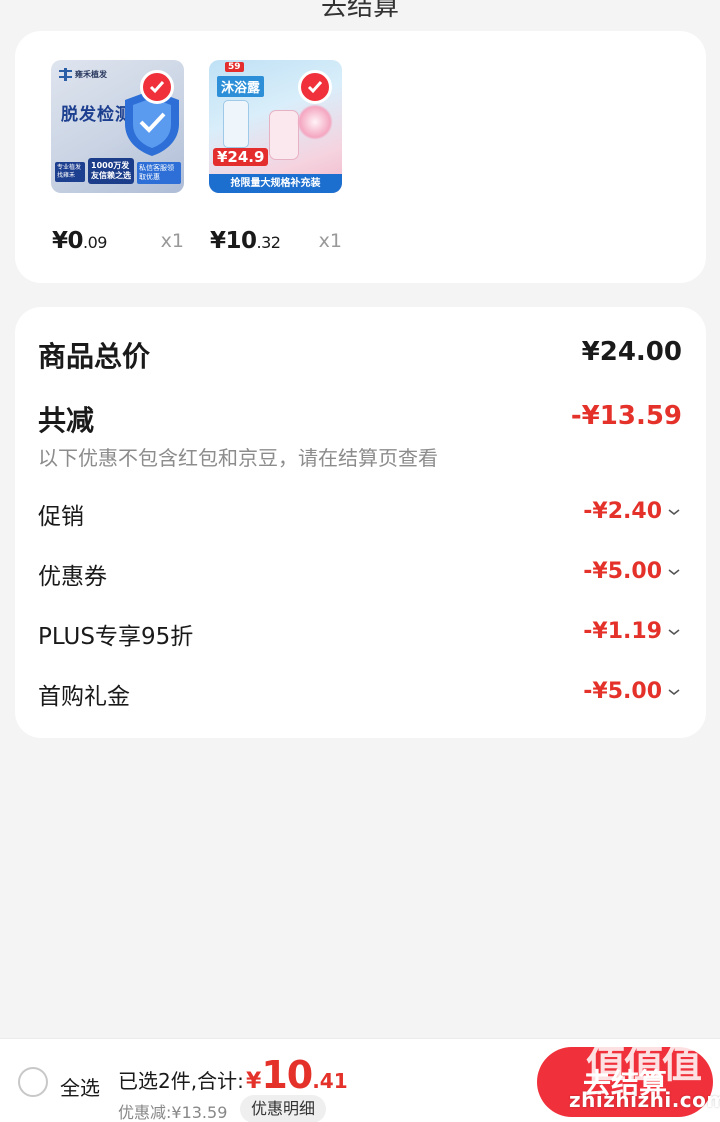  I want to click on product-thumbnail: 59 沐浴露 ¥24.9 抢限量大规格补充装, so click(275, 126).